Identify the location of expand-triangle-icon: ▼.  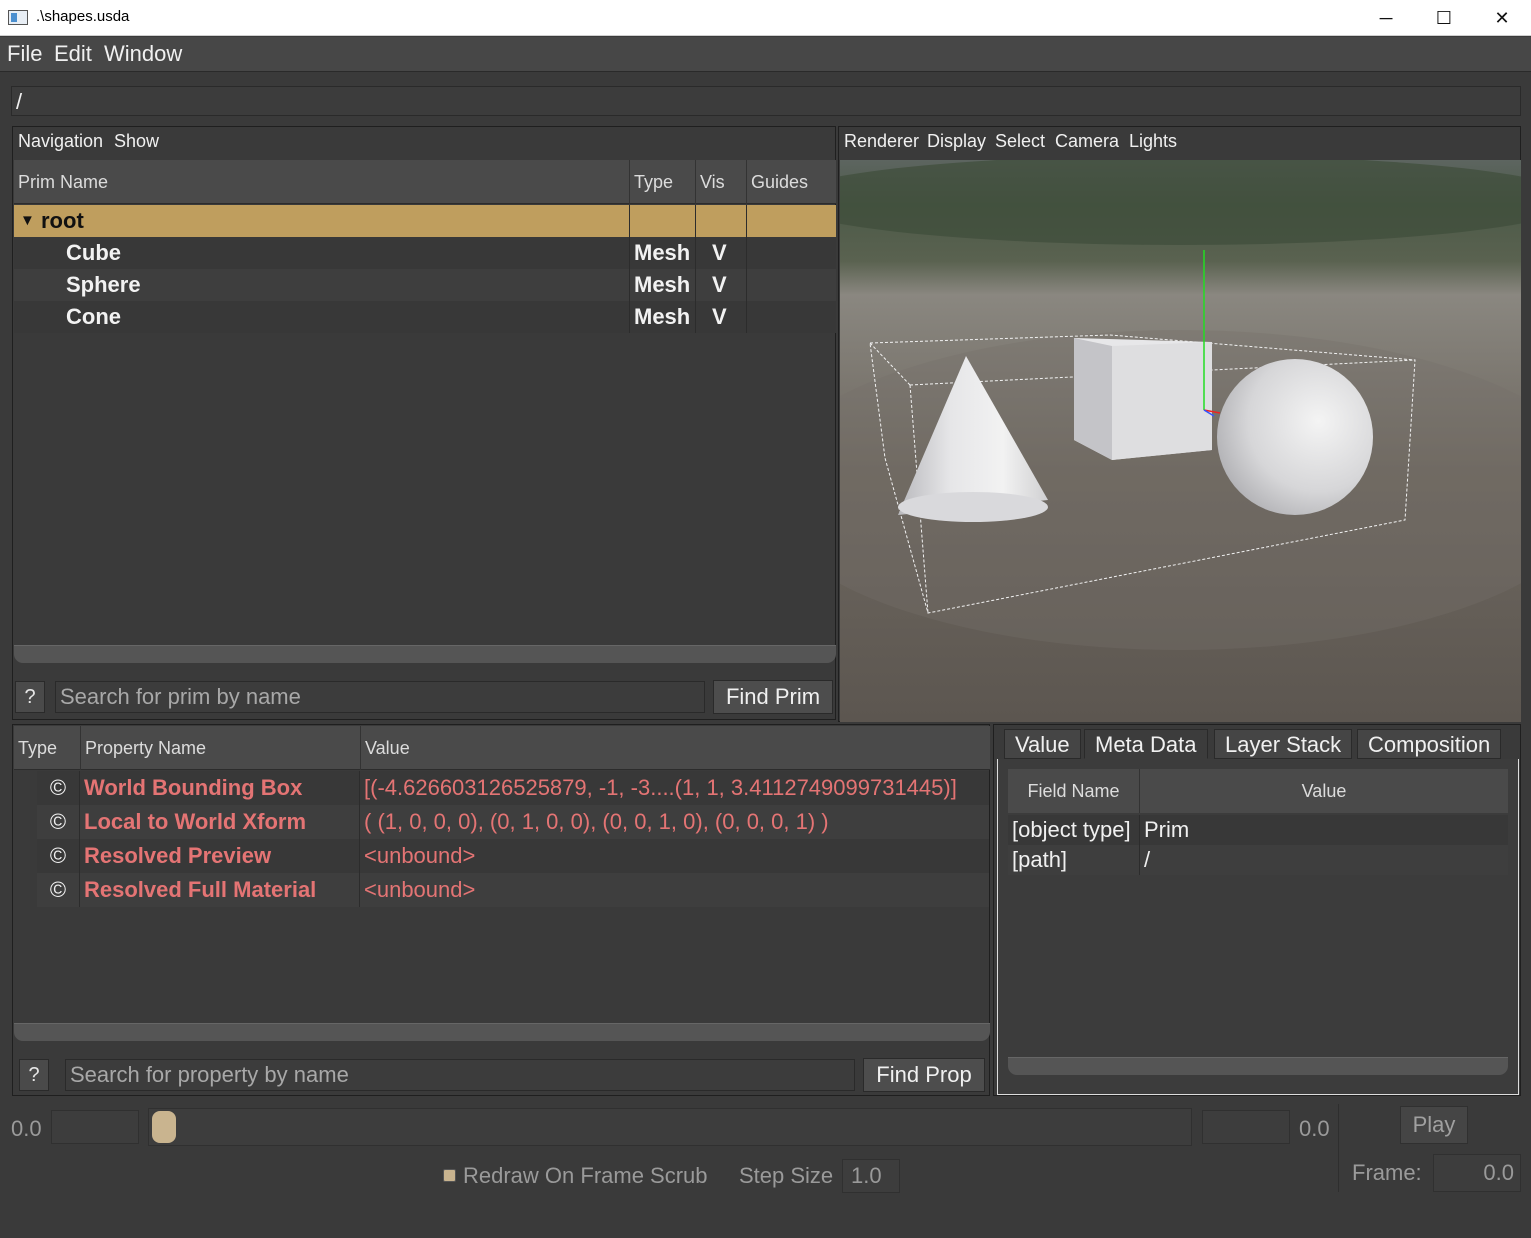
(27, 221).